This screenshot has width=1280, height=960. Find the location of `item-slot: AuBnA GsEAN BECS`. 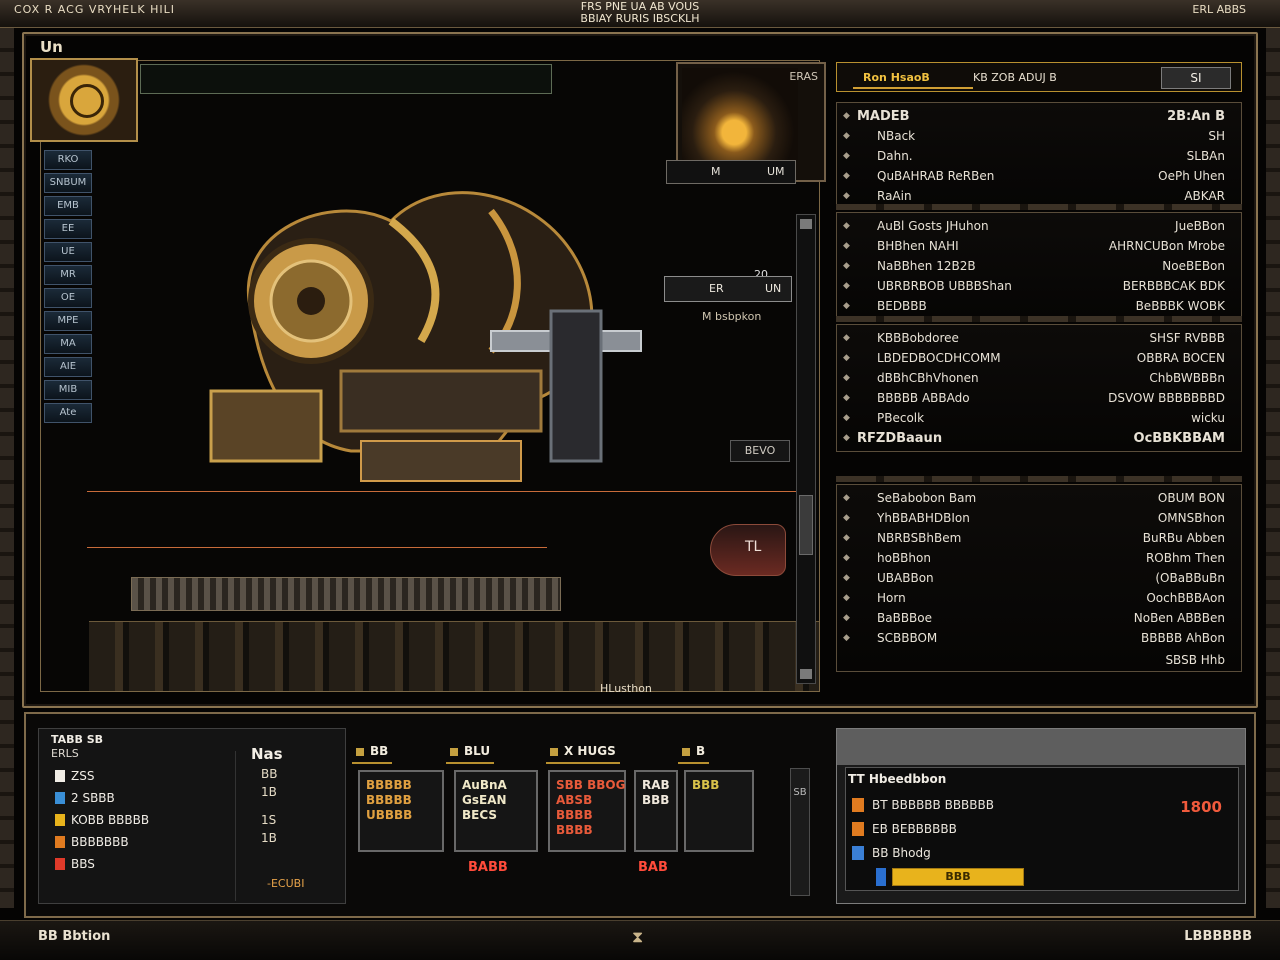

item-slot: AuBnA GsEAN BECS is located at coordinates (496, 811).